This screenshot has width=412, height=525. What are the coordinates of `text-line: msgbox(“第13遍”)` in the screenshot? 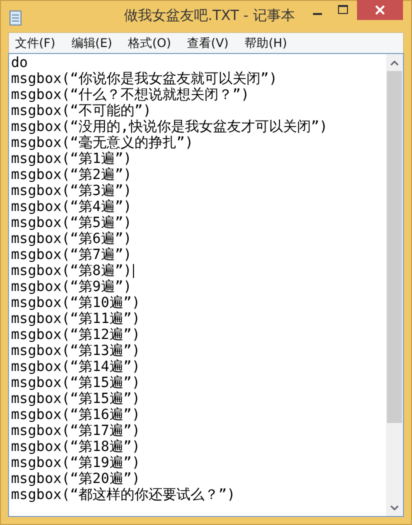 It's located at (75, 351).